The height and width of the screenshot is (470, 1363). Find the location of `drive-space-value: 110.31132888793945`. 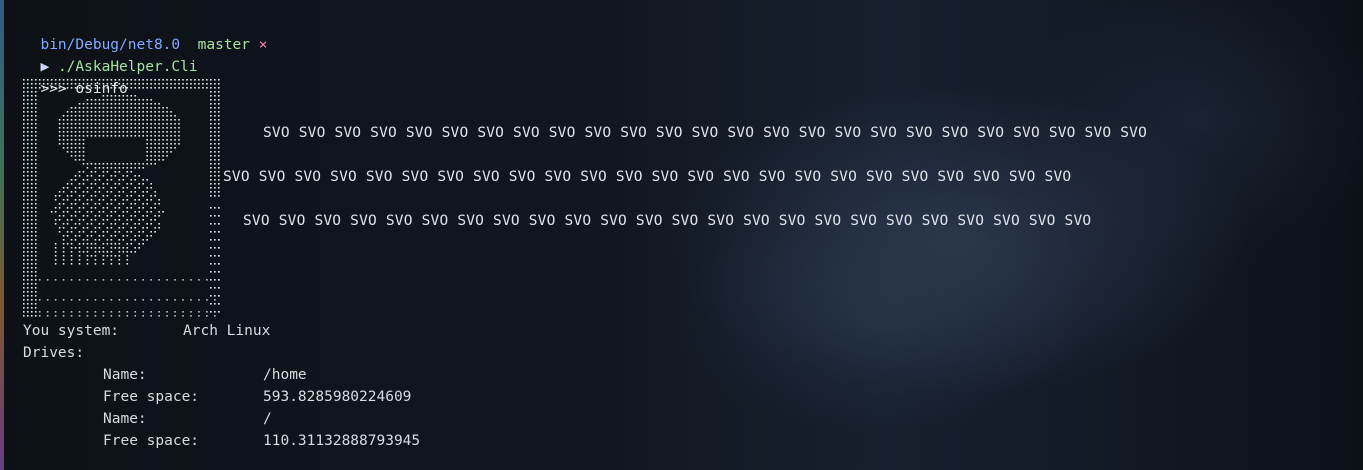

drive-space-value: 110.31132888793945 is located at coordinates (342, 441).